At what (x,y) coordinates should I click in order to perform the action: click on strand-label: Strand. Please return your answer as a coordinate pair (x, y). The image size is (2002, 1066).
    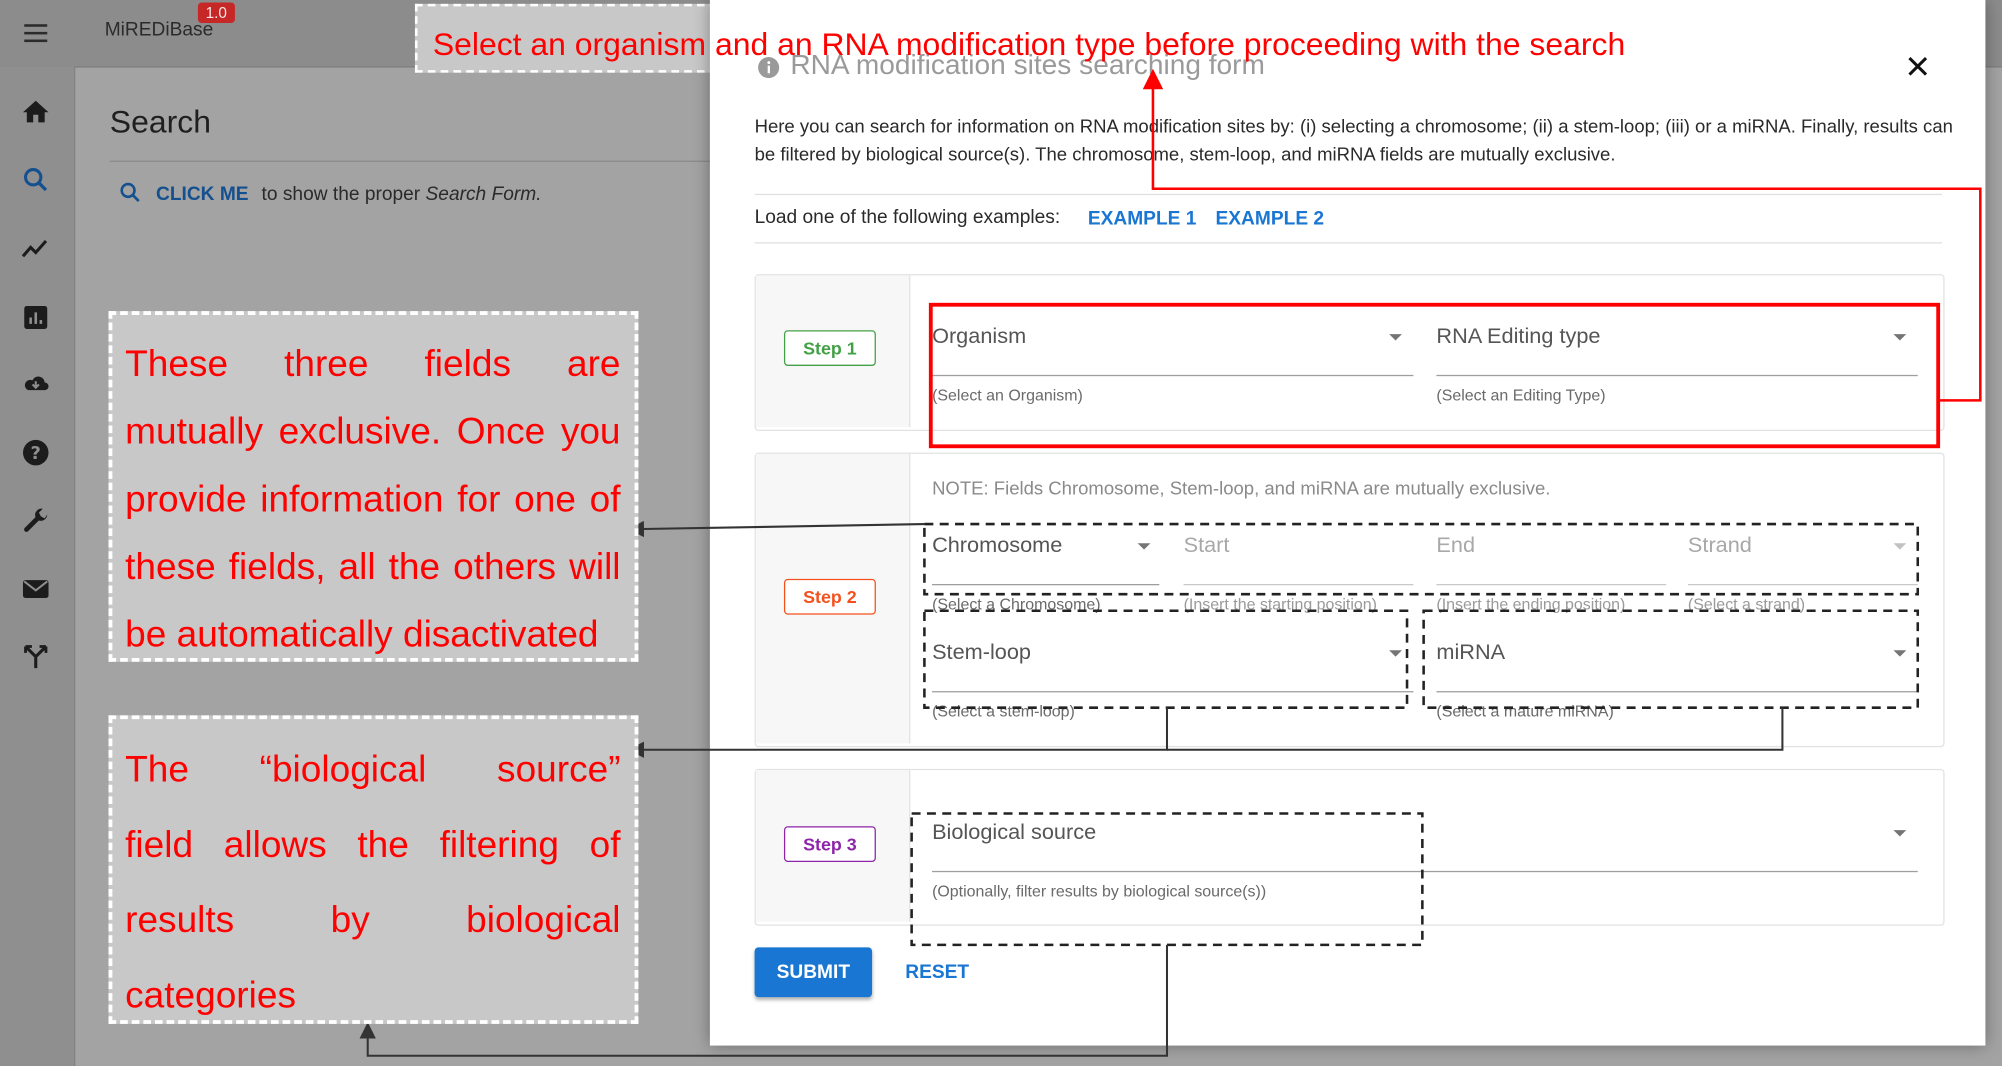
    Looking at the image, I should click on (1720, 546).